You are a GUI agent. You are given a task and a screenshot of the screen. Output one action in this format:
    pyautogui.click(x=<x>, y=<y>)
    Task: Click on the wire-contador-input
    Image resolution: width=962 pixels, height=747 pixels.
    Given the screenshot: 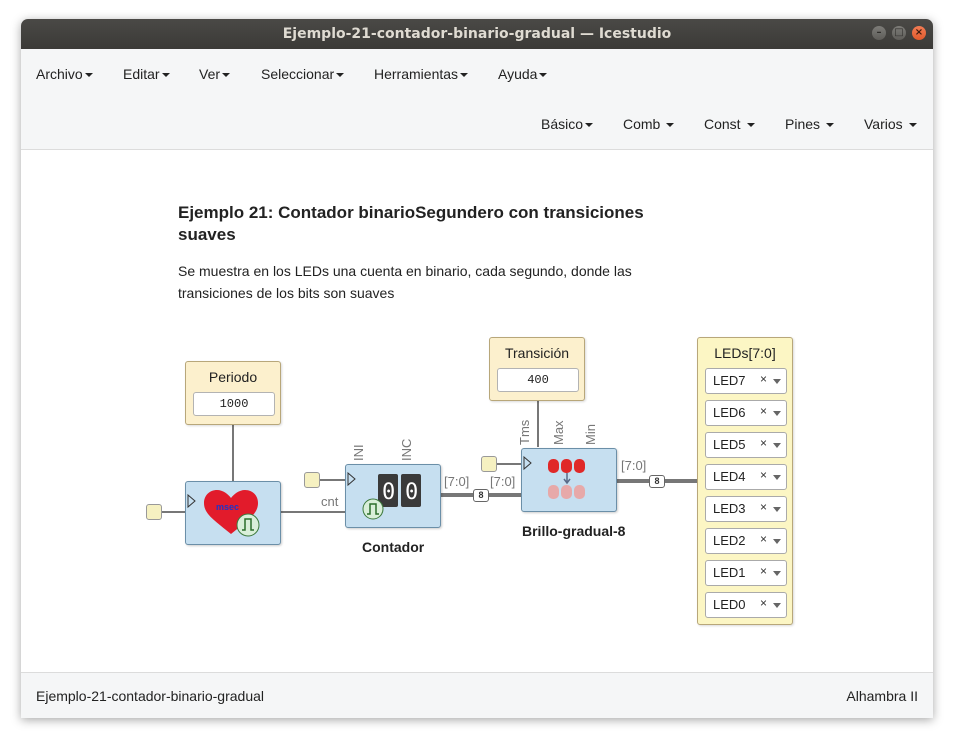 What is the action you would take?
    pyautogui.click(x=332, y=480)
    